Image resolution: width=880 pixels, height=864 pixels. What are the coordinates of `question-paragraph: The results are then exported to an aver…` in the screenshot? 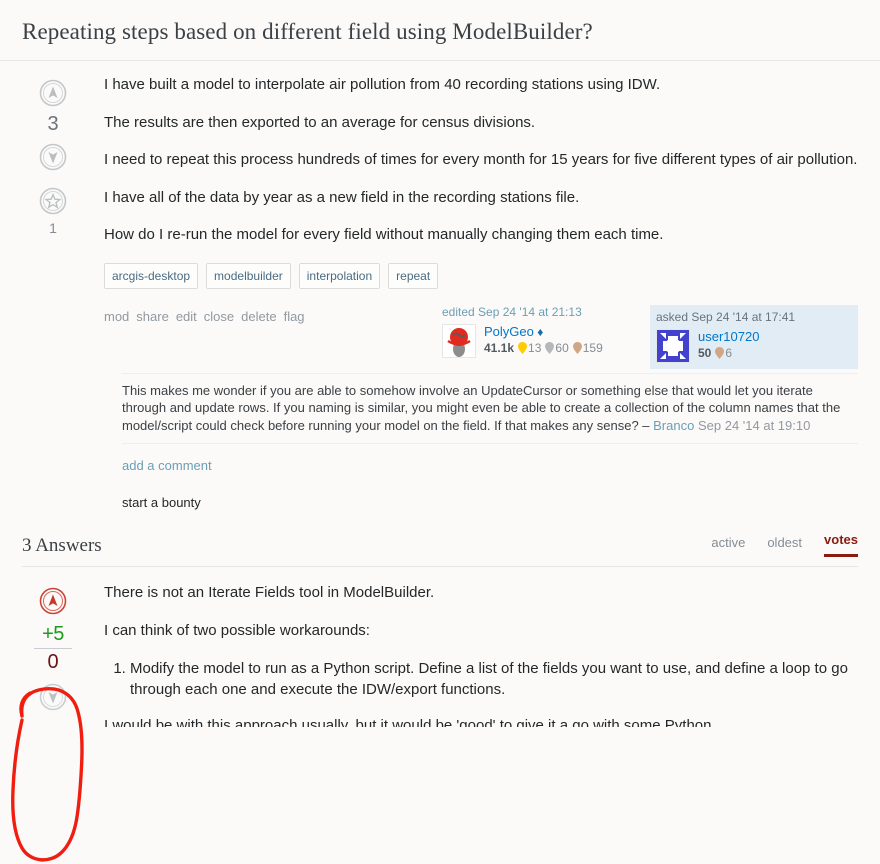 It's located at (320, 122).